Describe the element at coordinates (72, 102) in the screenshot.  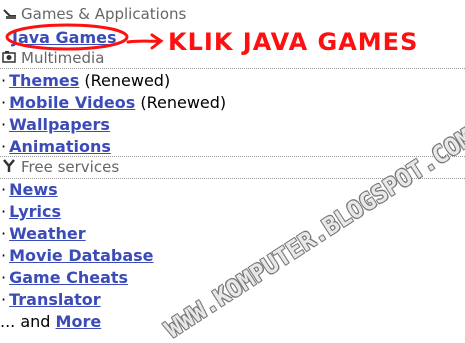
I see `mobile-videos-link: Mobile Videos` at that location.